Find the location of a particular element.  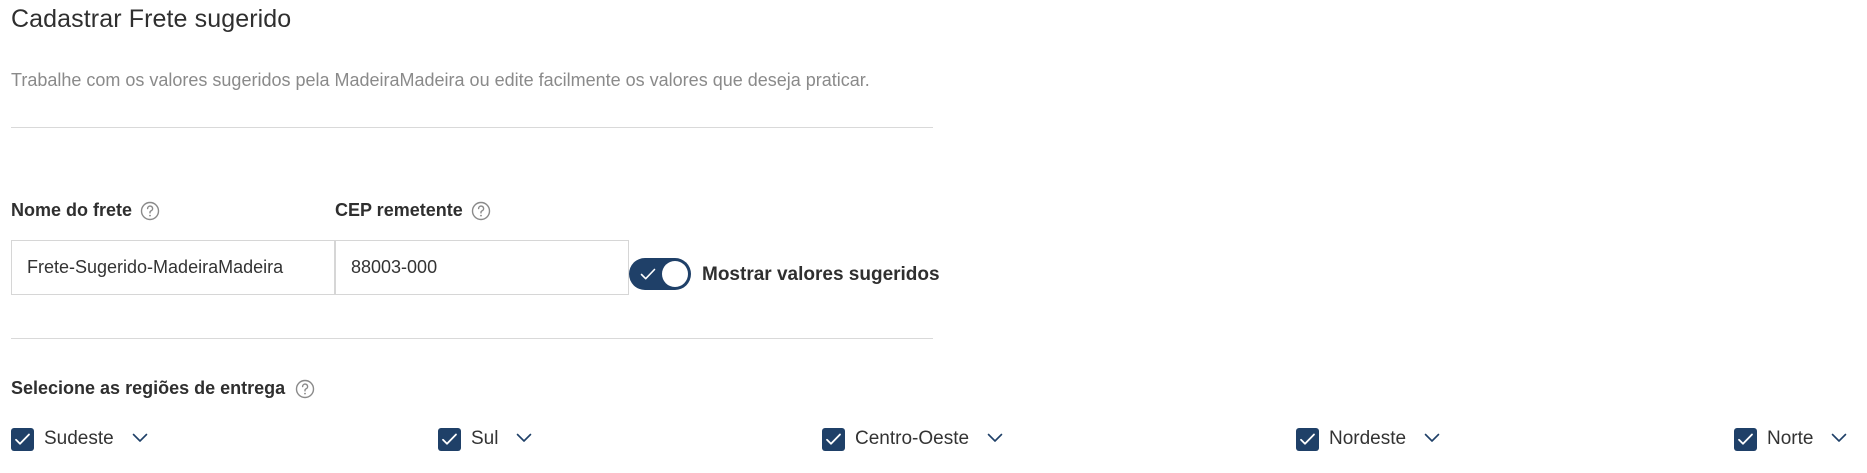

toggle-knob is located at coordinates (675, 274).